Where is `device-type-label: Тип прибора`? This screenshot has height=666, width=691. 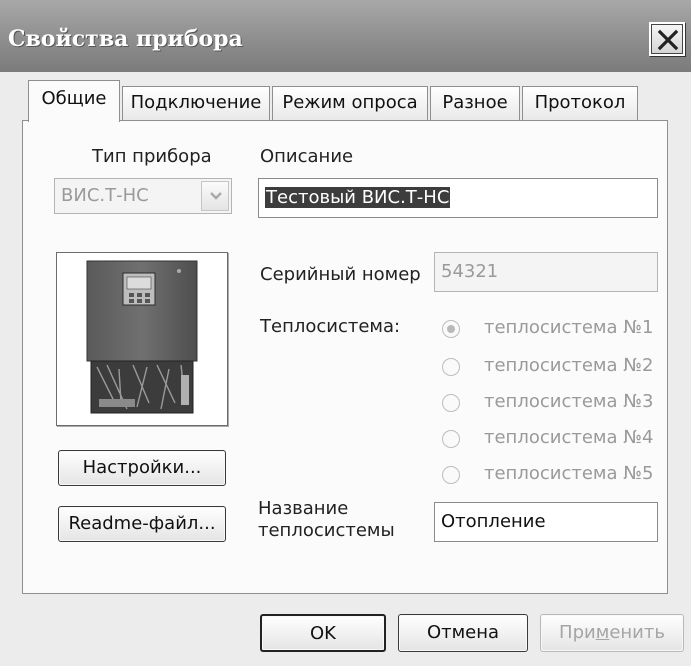
device-type-label: Тип прибора is located at coordinates (152, 156).